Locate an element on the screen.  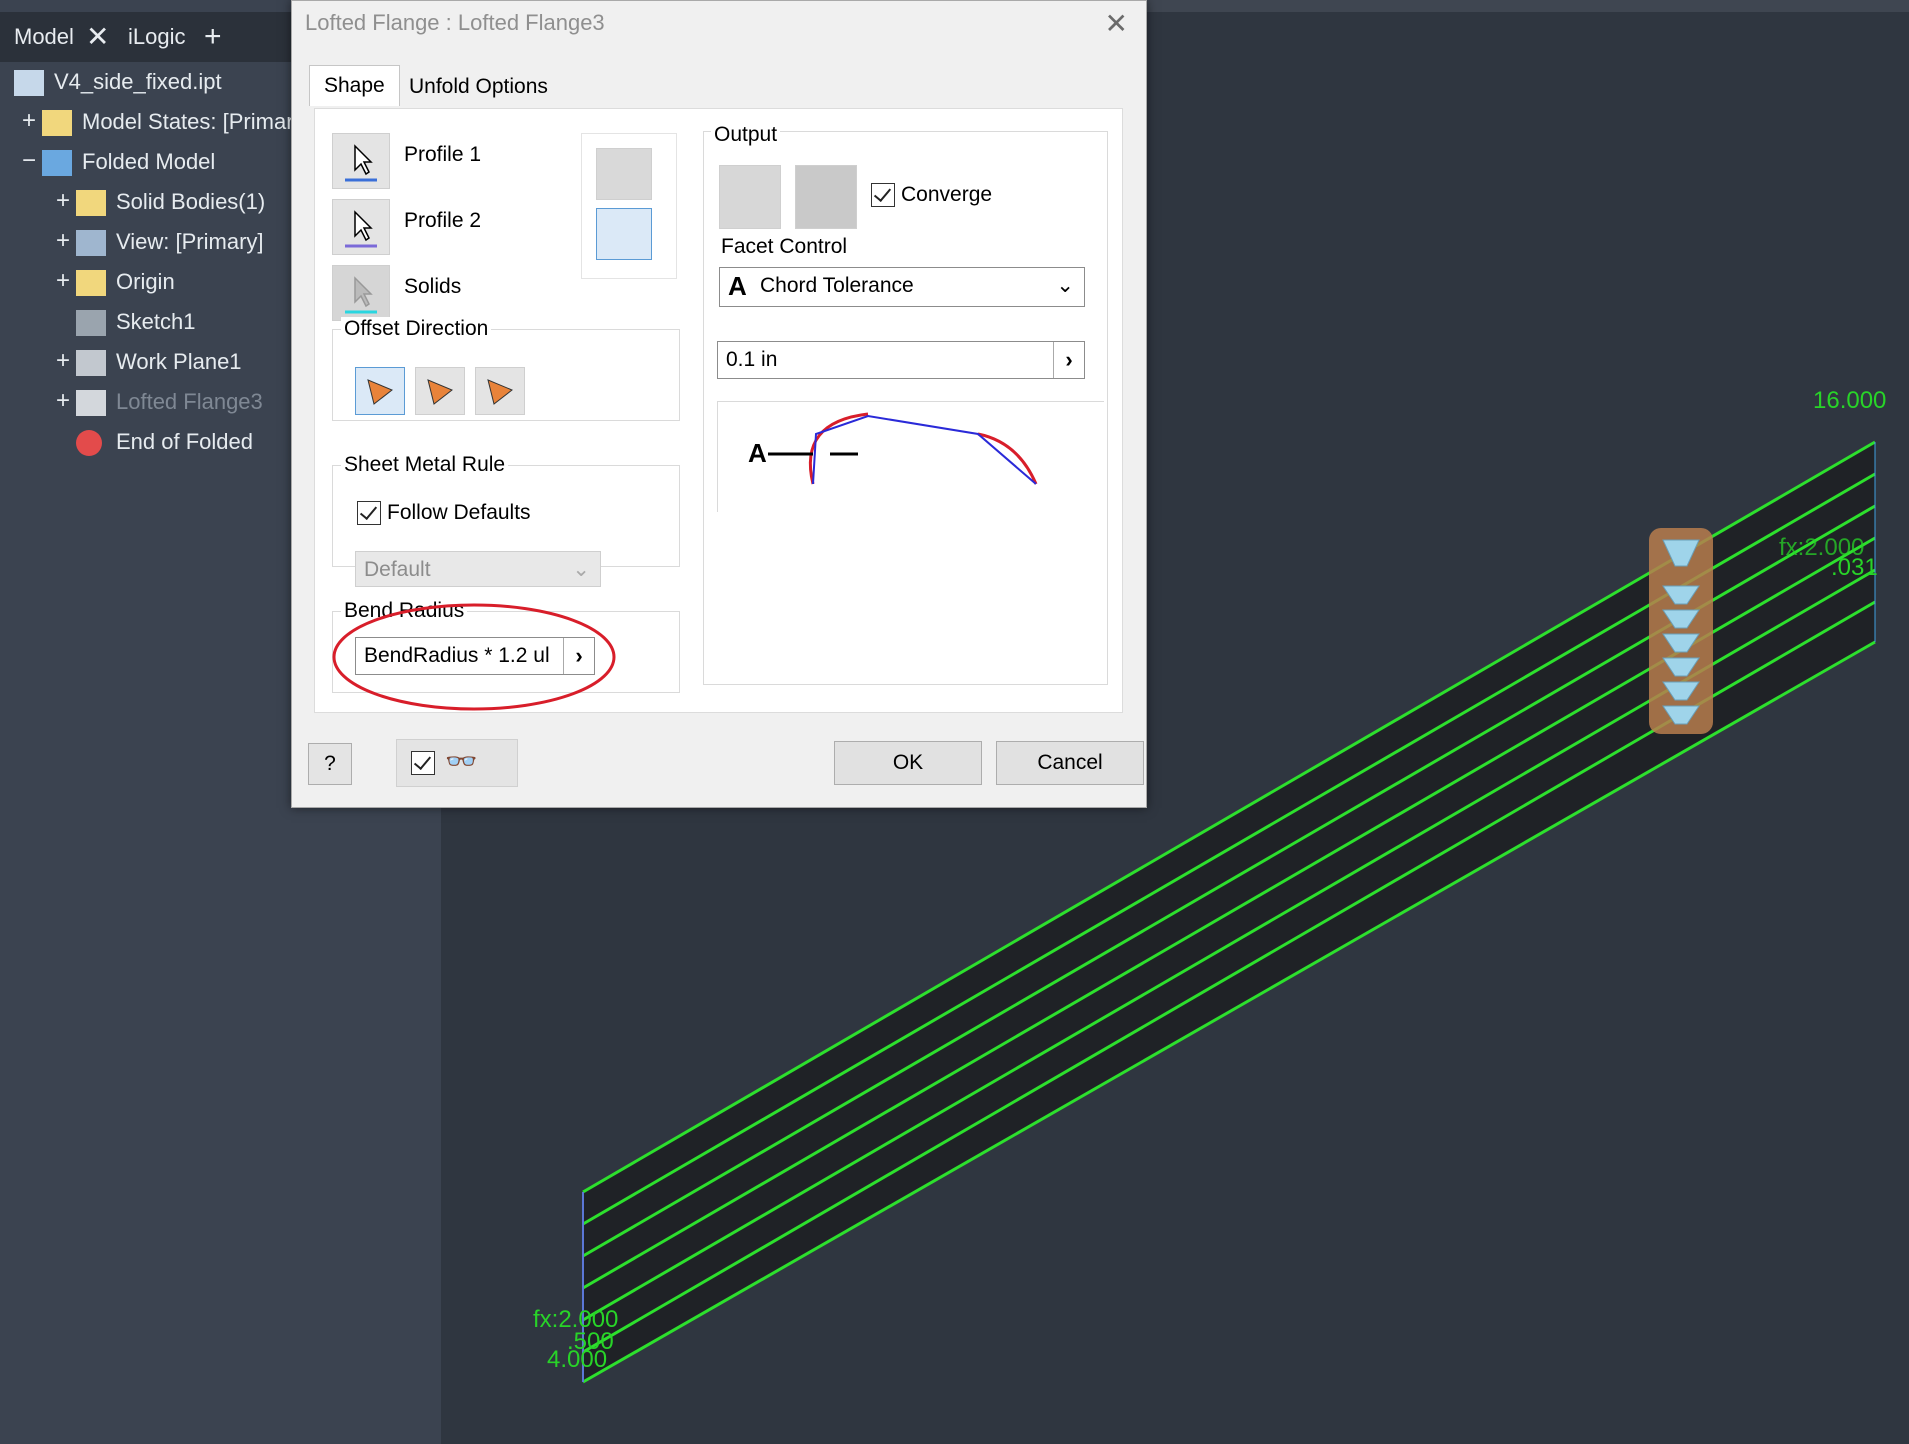
collapse-icon: − is located at coordinates (29, 161).